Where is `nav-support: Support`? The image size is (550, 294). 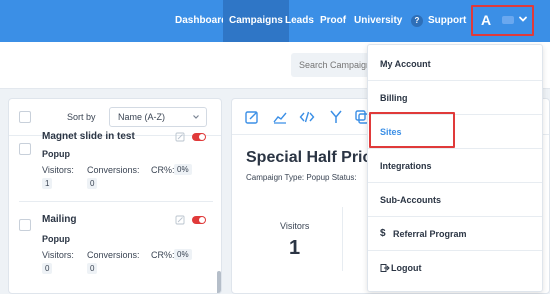
nav-support: Support is located at coordinates (447, 21).